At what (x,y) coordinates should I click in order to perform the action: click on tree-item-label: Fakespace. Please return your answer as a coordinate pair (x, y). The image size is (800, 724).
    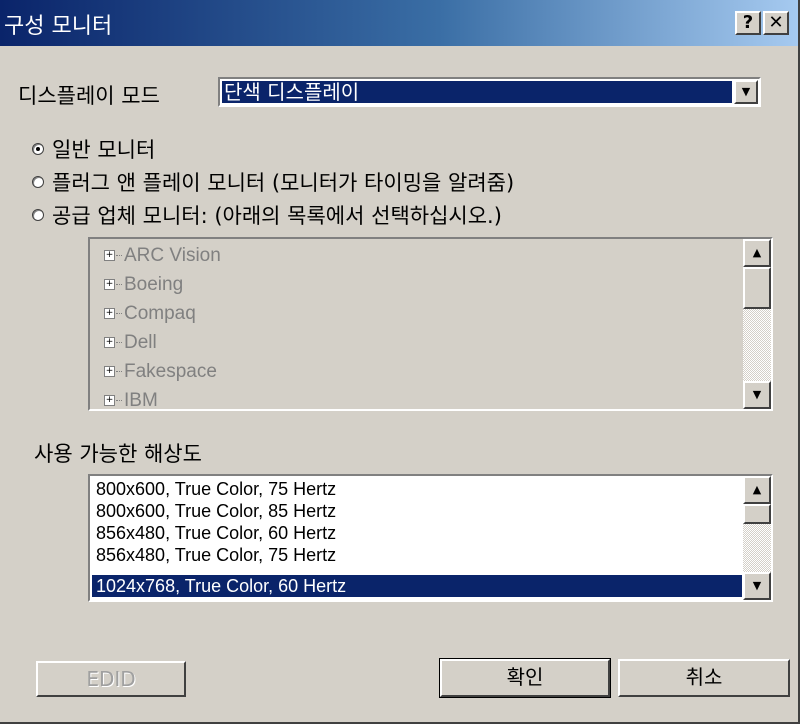
    Looking at the image, I should click on (170, 371).